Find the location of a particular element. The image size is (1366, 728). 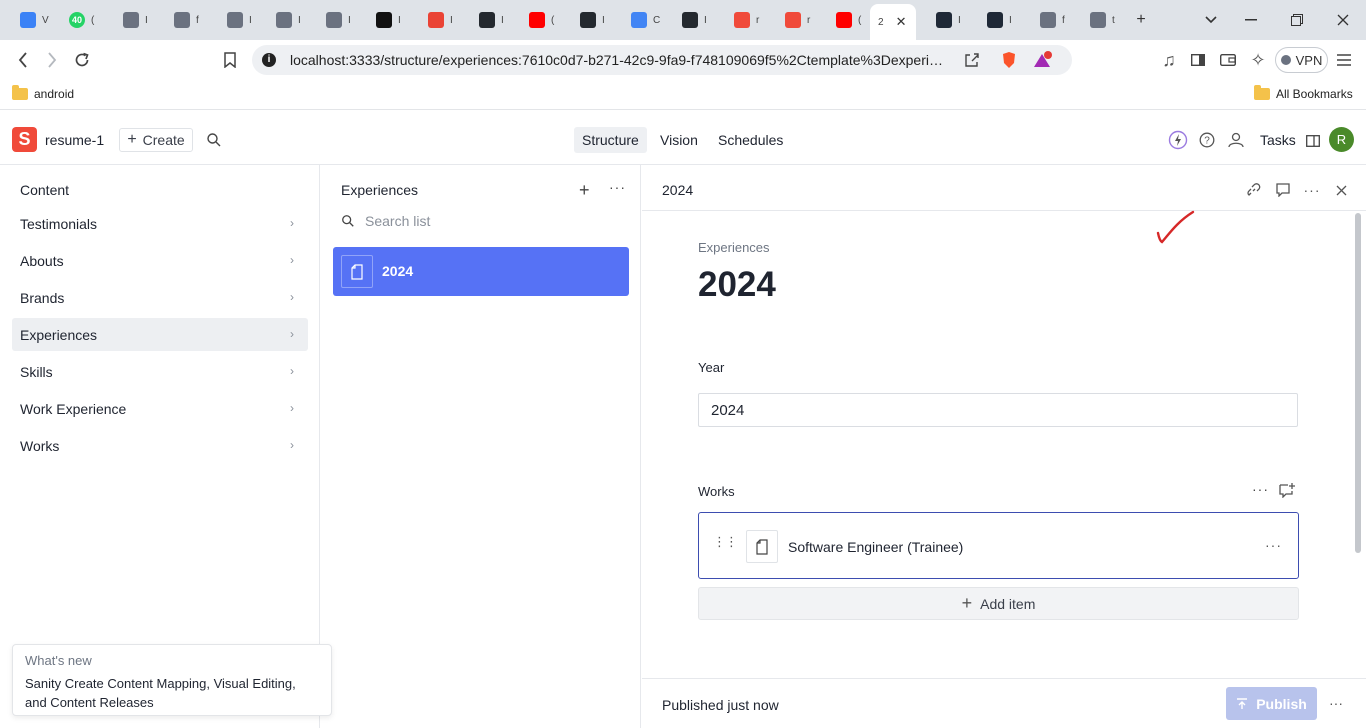

sidebar-item-testimonials: Testimonials › is located at coordinates (160, 223).